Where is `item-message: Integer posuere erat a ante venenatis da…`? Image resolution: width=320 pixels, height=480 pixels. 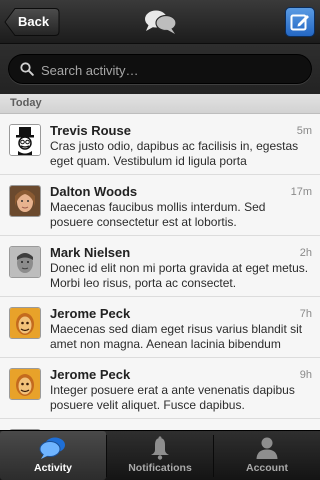
item-message: Integer posuere erat a ante venenatis da… is located at coordinates (172, 397).